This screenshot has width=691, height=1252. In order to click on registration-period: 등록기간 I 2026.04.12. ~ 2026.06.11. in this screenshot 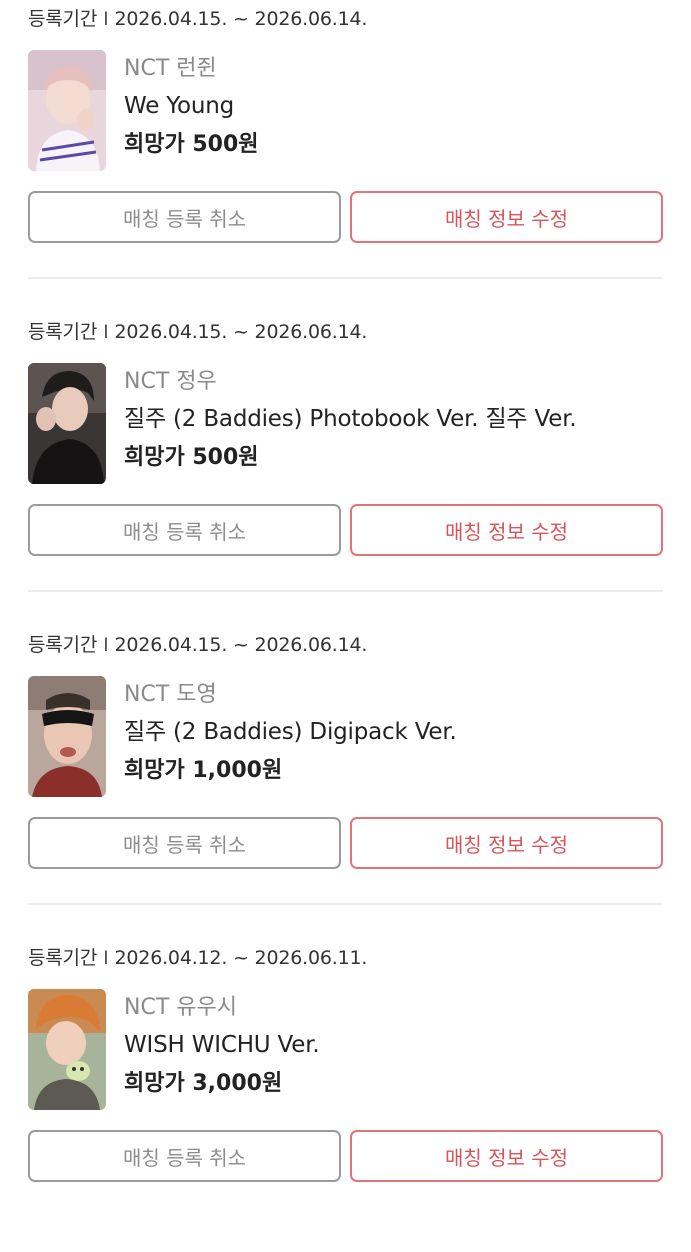, I will do `click(197, 956)`.